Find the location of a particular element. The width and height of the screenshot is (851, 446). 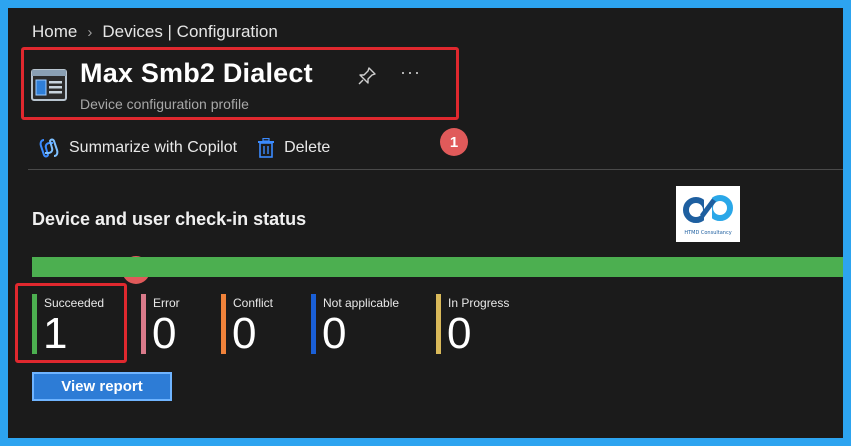

chevron-right-icon: › is located at coordinates (90, 32).